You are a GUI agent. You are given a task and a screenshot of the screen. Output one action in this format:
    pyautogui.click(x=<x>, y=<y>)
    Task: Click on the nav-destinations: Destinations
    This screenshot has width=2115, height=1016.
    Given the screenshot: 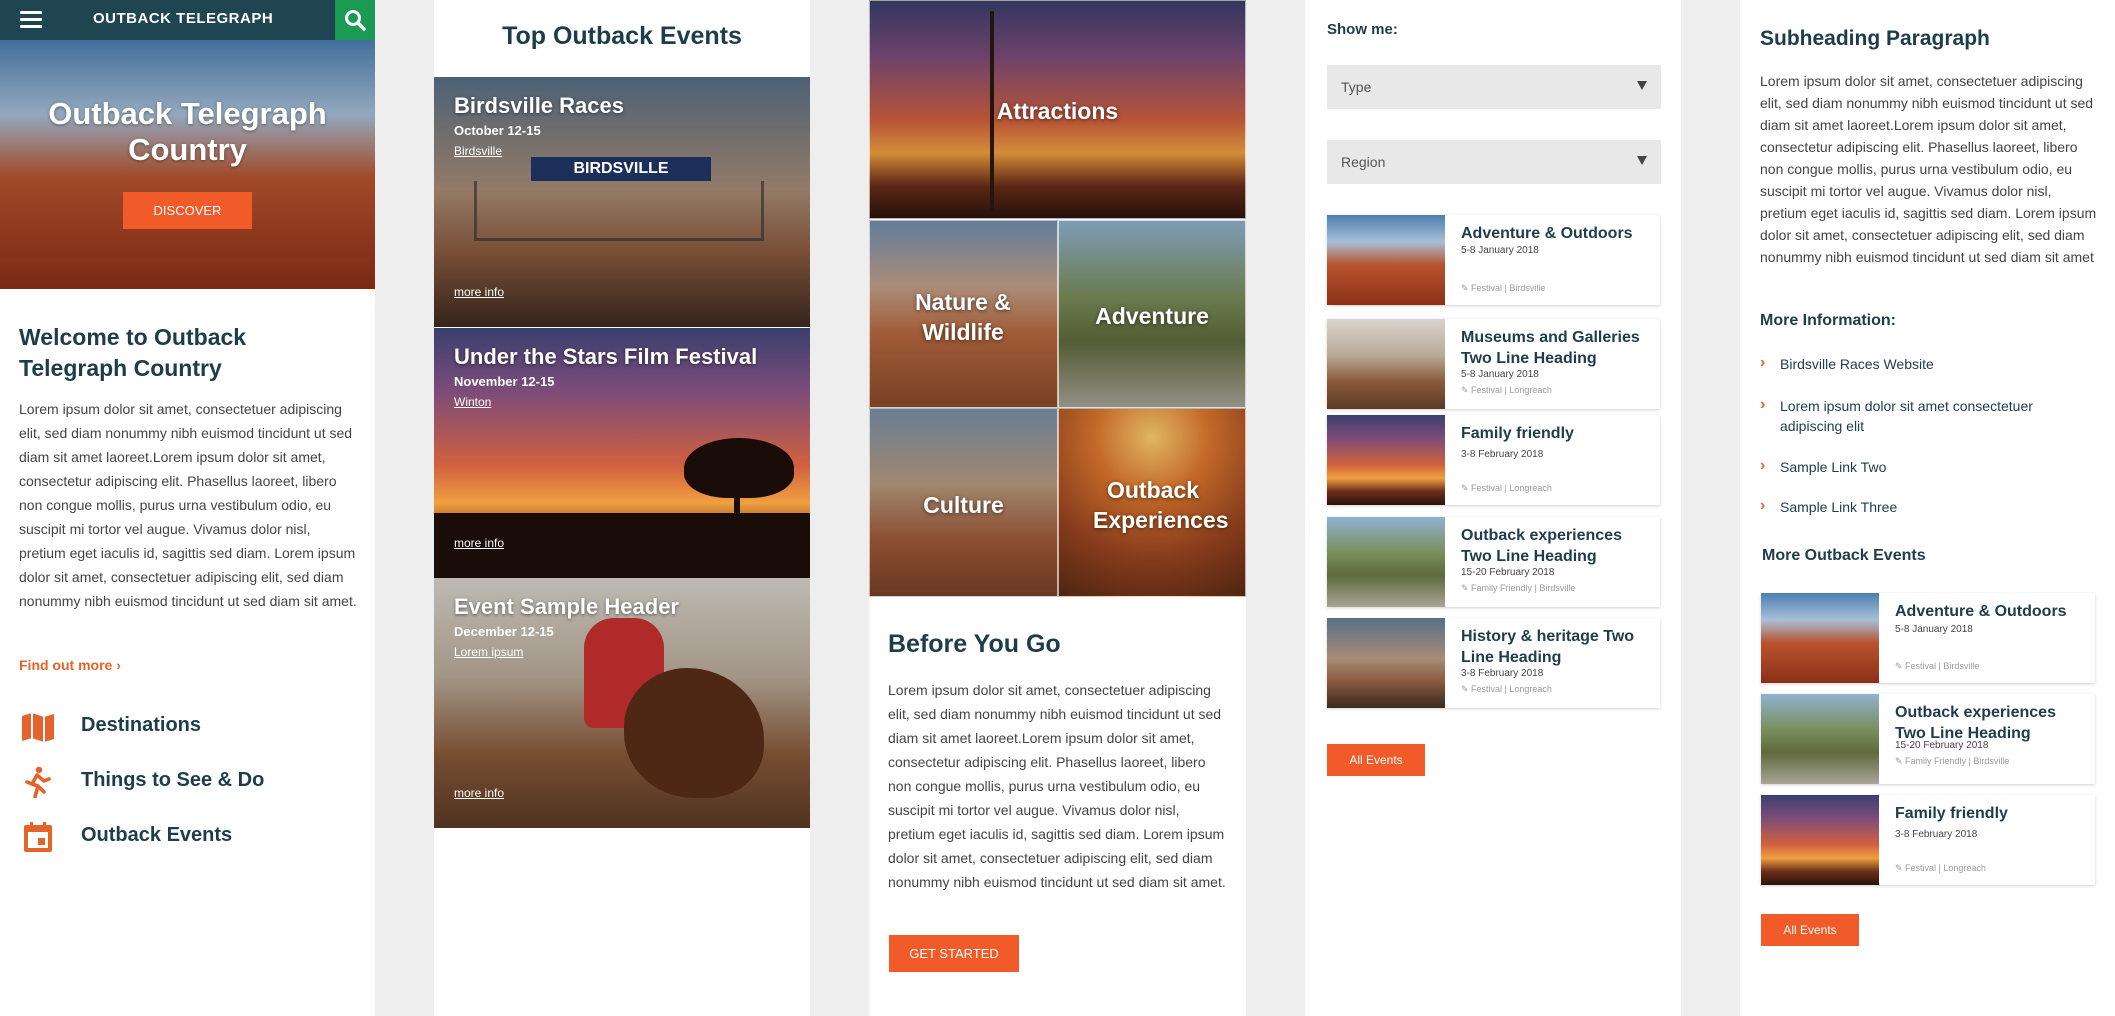 What is the action you would take?
    pyautogui.click(x=170, y=727)
    